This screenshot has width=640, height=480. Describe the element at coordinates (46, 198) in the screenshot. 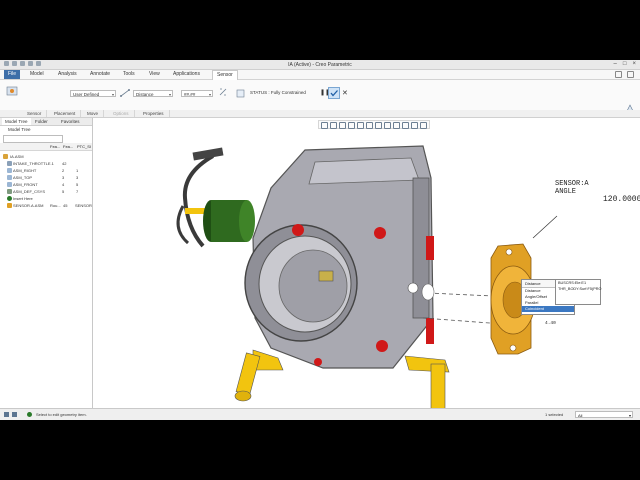

I see `tree-row: Insert Here` at that location.